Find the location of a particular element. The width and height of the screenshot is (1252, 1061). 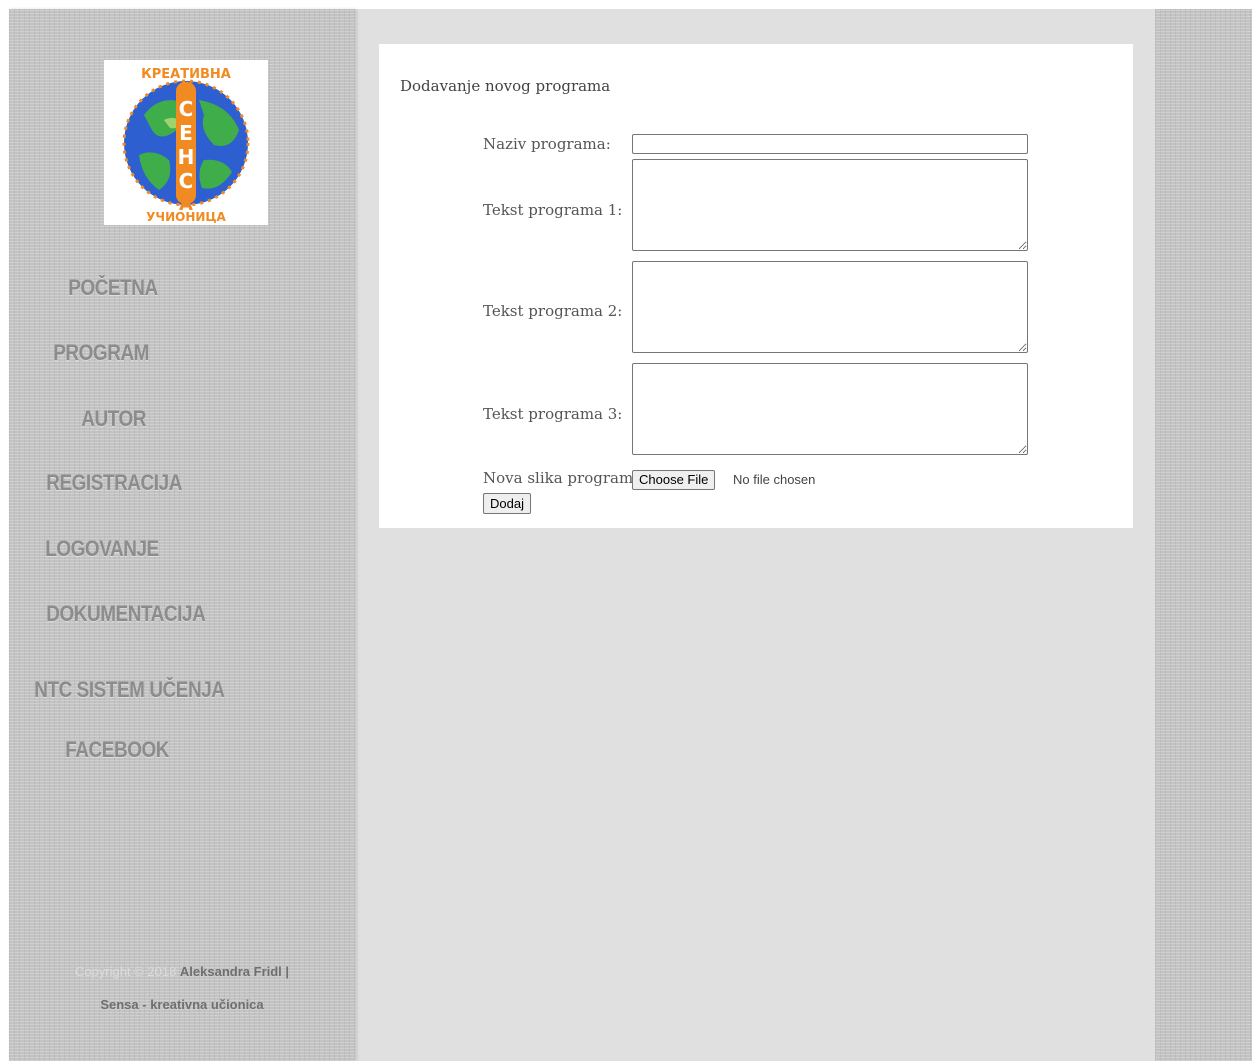

nav-dokumentacija: DOKUMENTACIJA is located at coordinates (195, 614).